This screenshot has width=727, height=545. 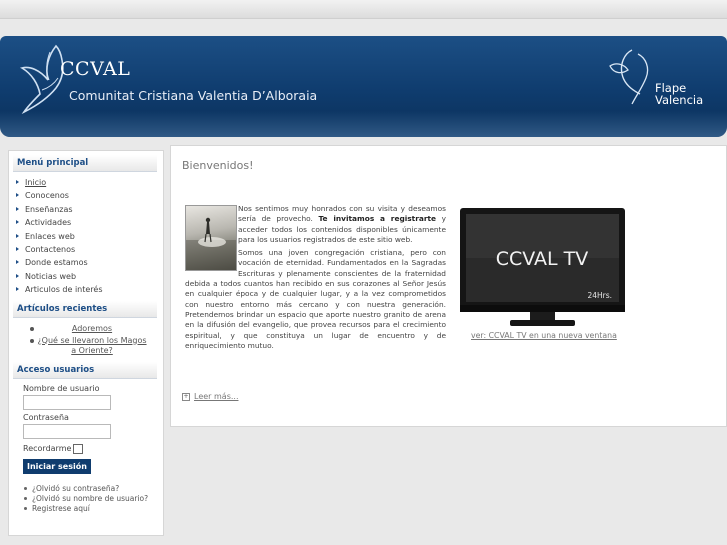 I want to click on recent-article-link: Adoremos, so click(x=85, y=329).